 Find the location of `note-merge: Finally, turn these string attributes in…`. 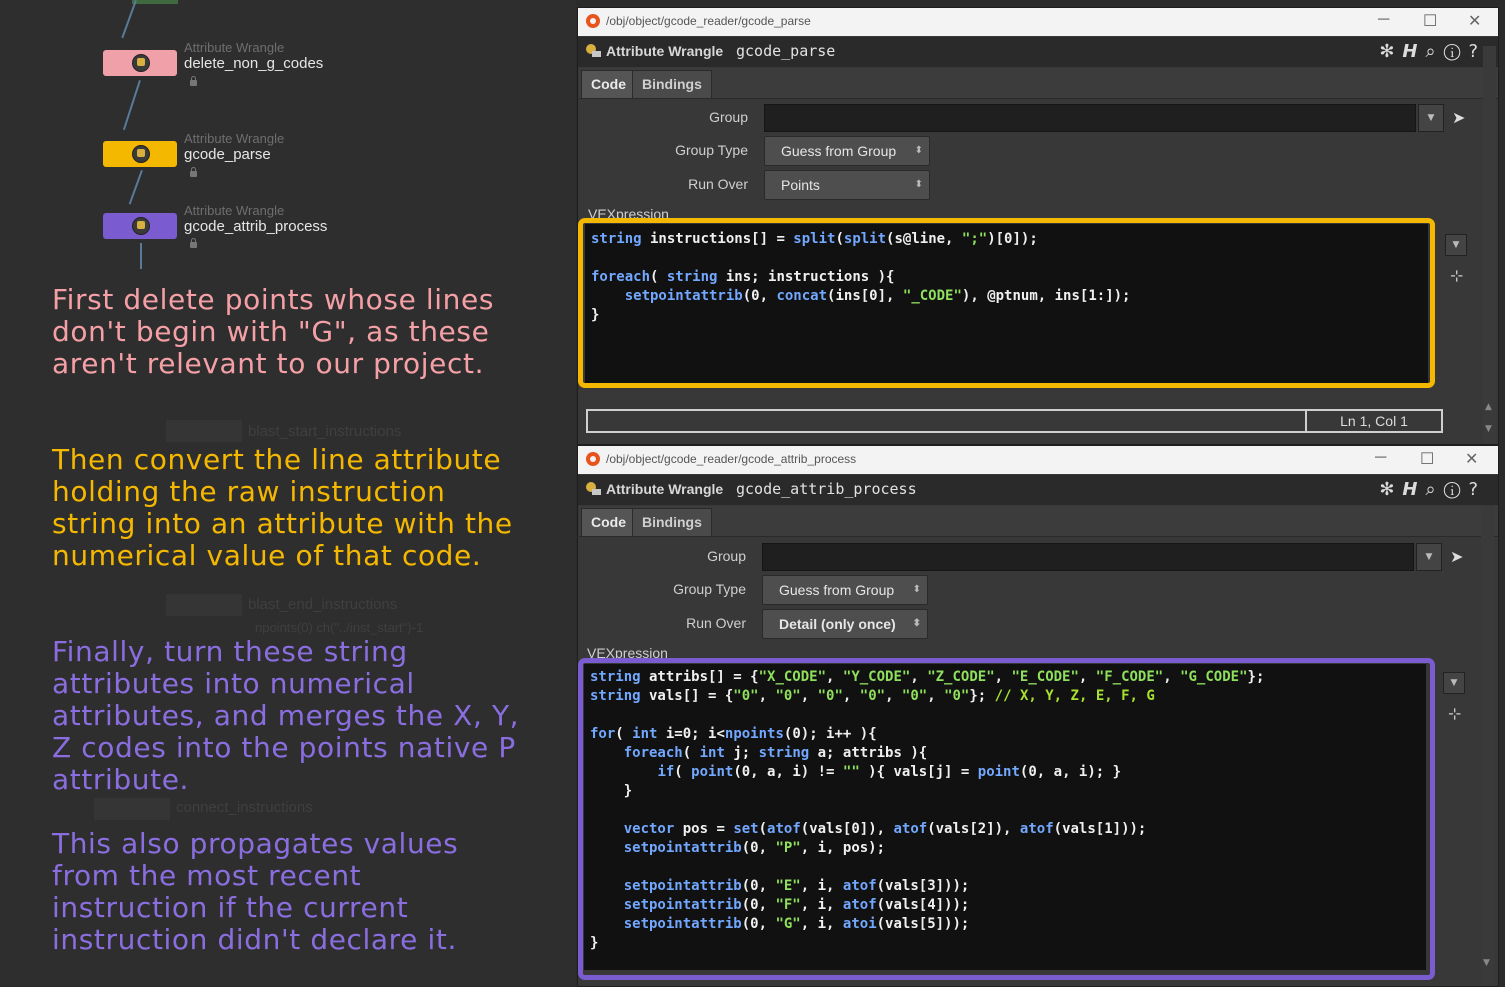

note-merge: Finally, turn these string attributes in… is located at coordinates (286, 715).